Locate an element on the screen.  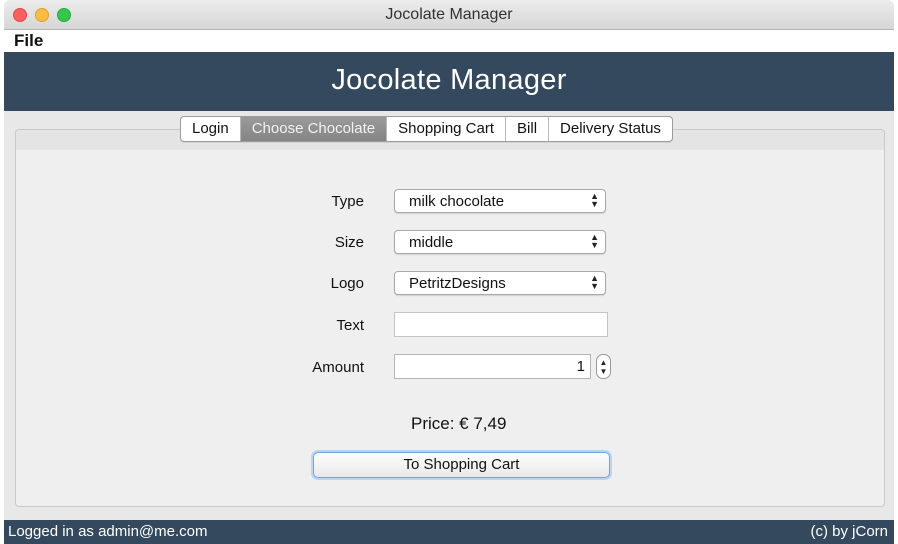
logo-label: Logo is located at coordinates (347, 283).